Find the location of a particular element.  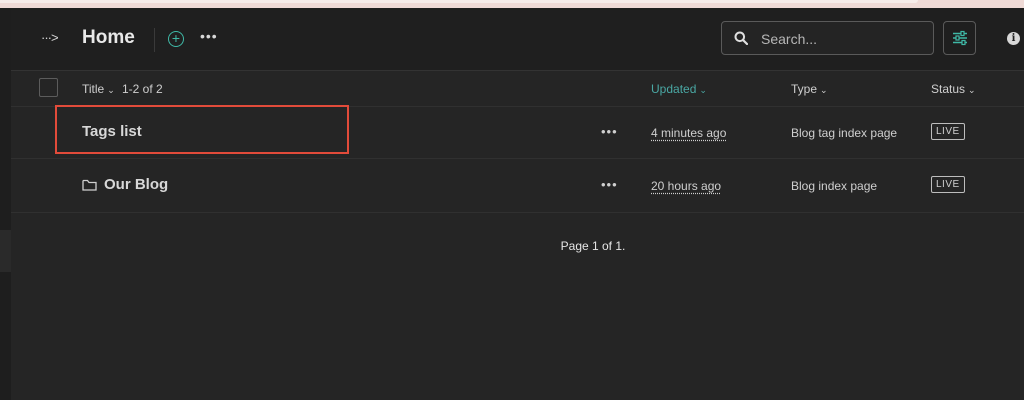

column-status: Status ⌄ is located at coordinates (953, 89).